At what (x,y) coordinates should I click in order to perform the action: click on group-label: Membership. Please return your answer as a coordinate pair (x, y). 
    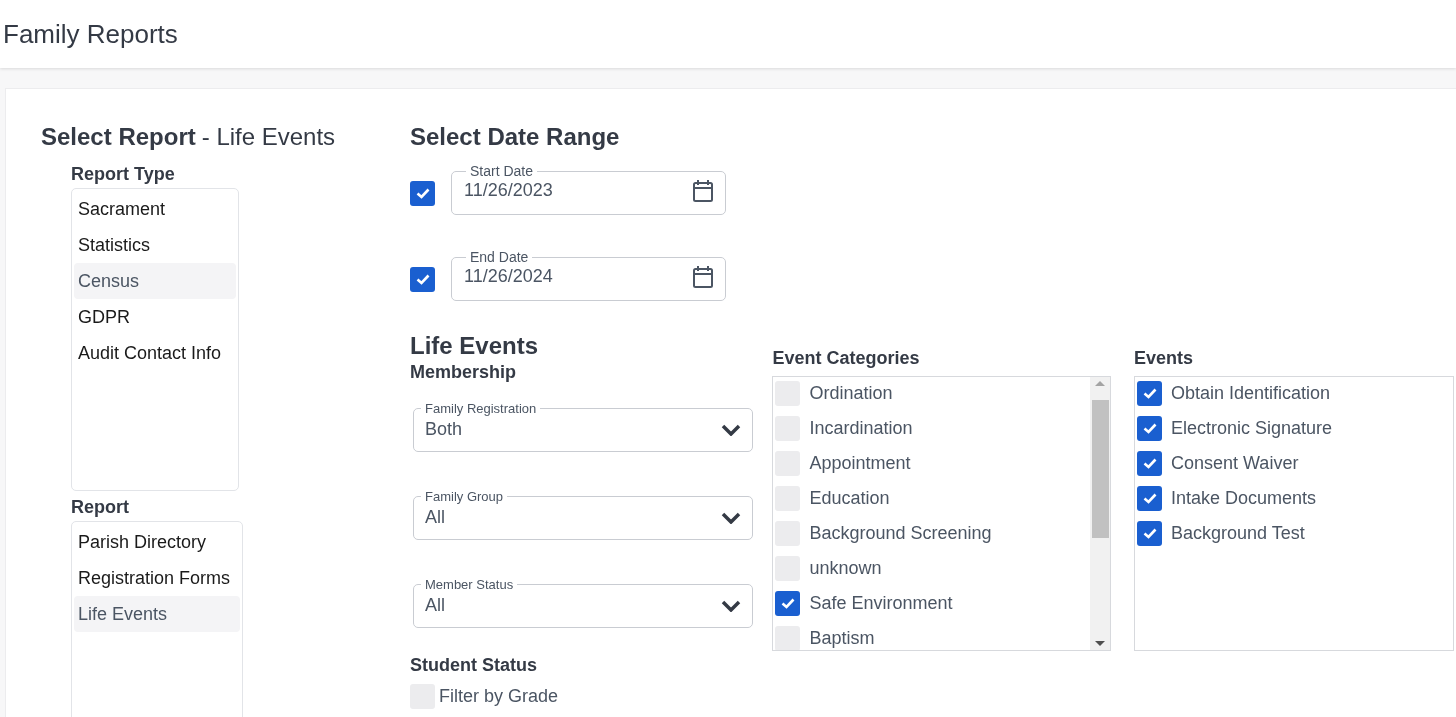
    Looking at the image, I should click on (464, 372).